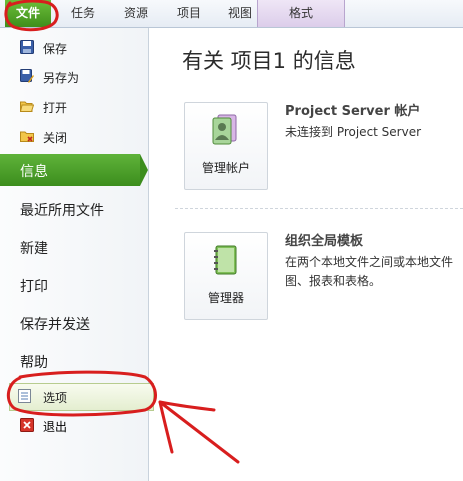 The image size is (463, 481). What do you see at coordinates (136, 13) in the screenshot?
I see `tab-resource: 资源` at bounding box center [136, 13].